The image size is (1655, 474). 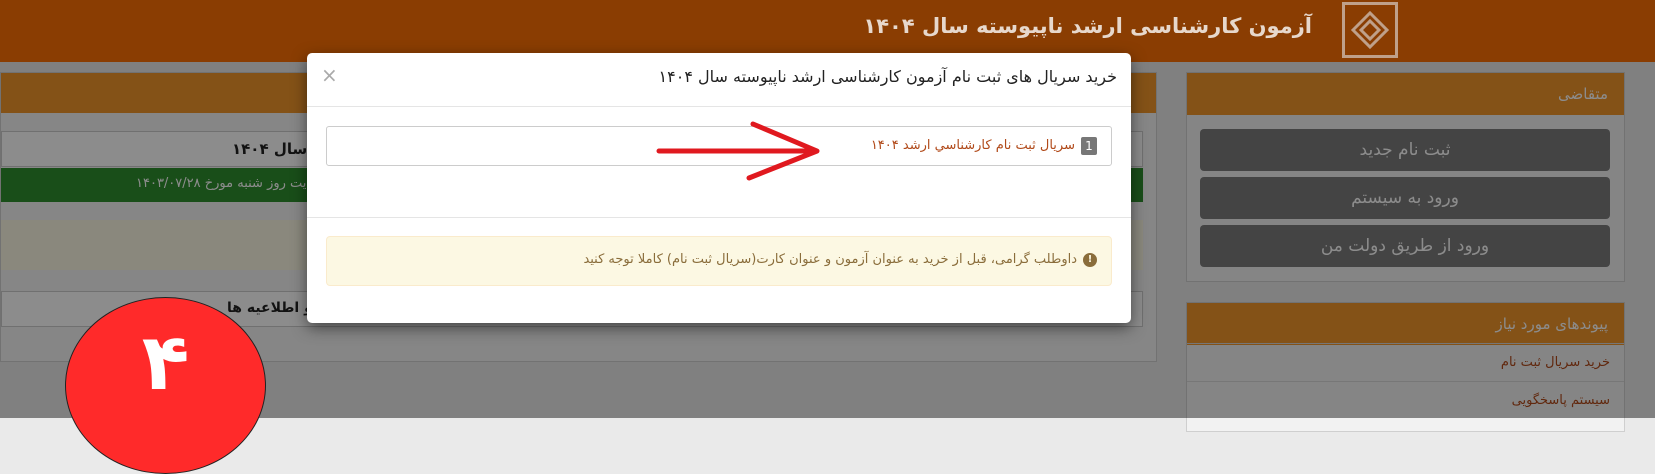 I want to click on step-number: ۴, so click(x=165, y=363).